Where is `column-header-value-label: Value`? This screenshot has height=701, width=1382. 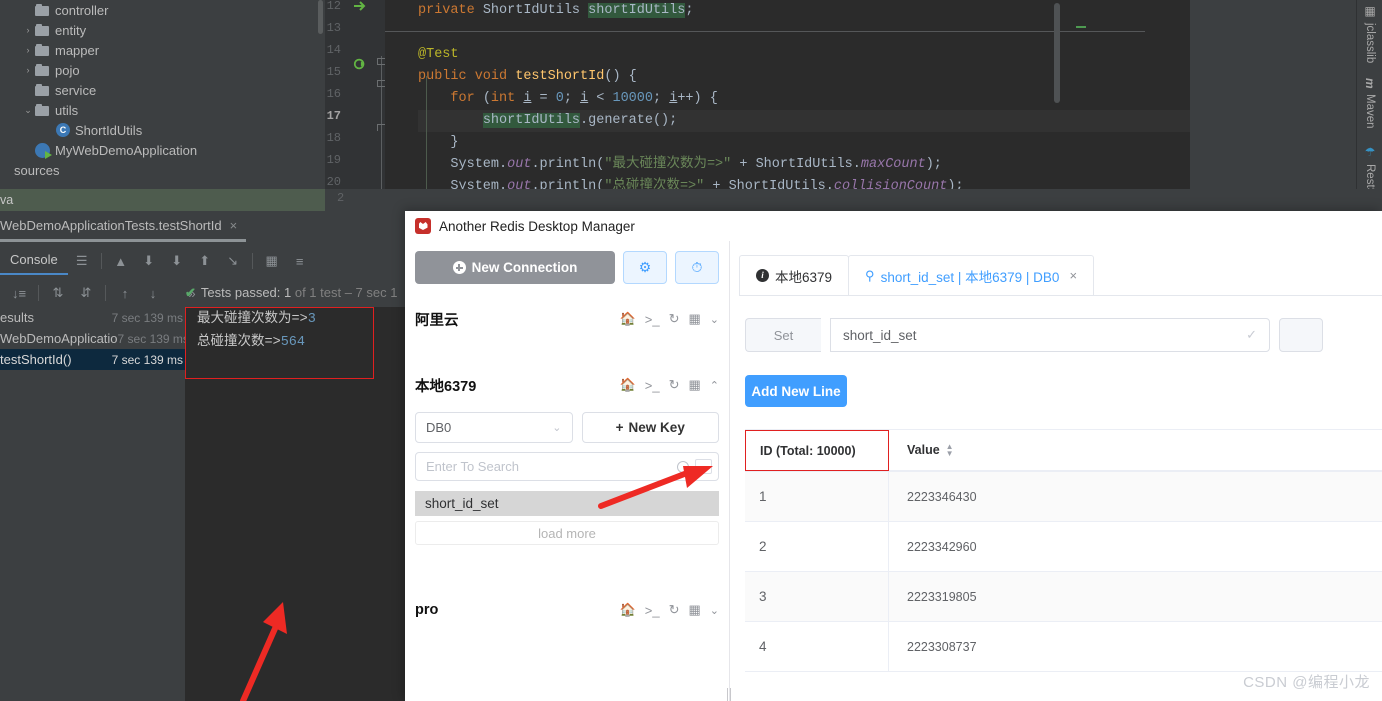 column-header-value-label: Value is located at coordinates (923, 450).